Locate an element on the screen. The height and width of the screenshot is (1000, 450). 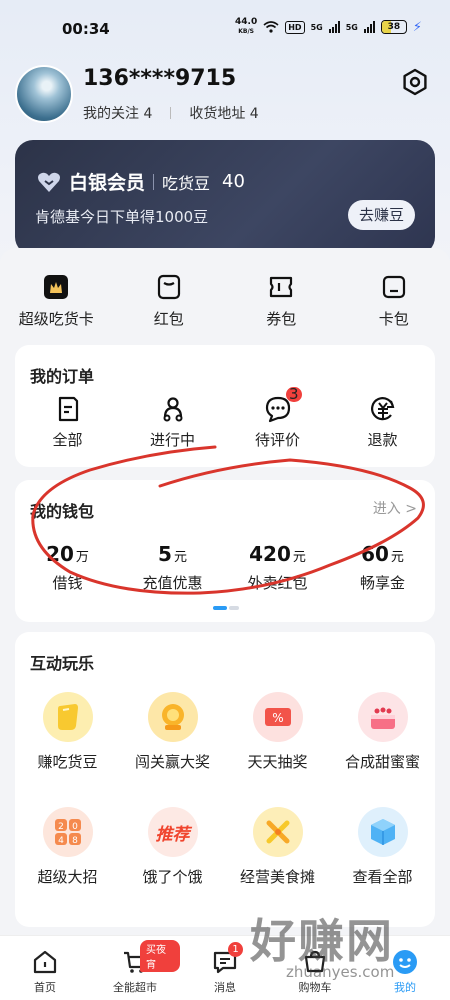
signal-5g-label-2: 5G is located at coordinates (351, 27).